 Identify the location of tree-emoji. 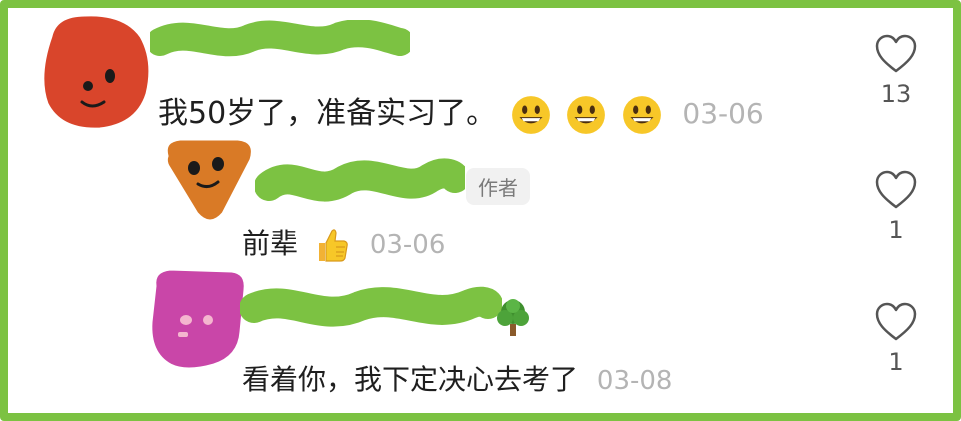
(513, 317).